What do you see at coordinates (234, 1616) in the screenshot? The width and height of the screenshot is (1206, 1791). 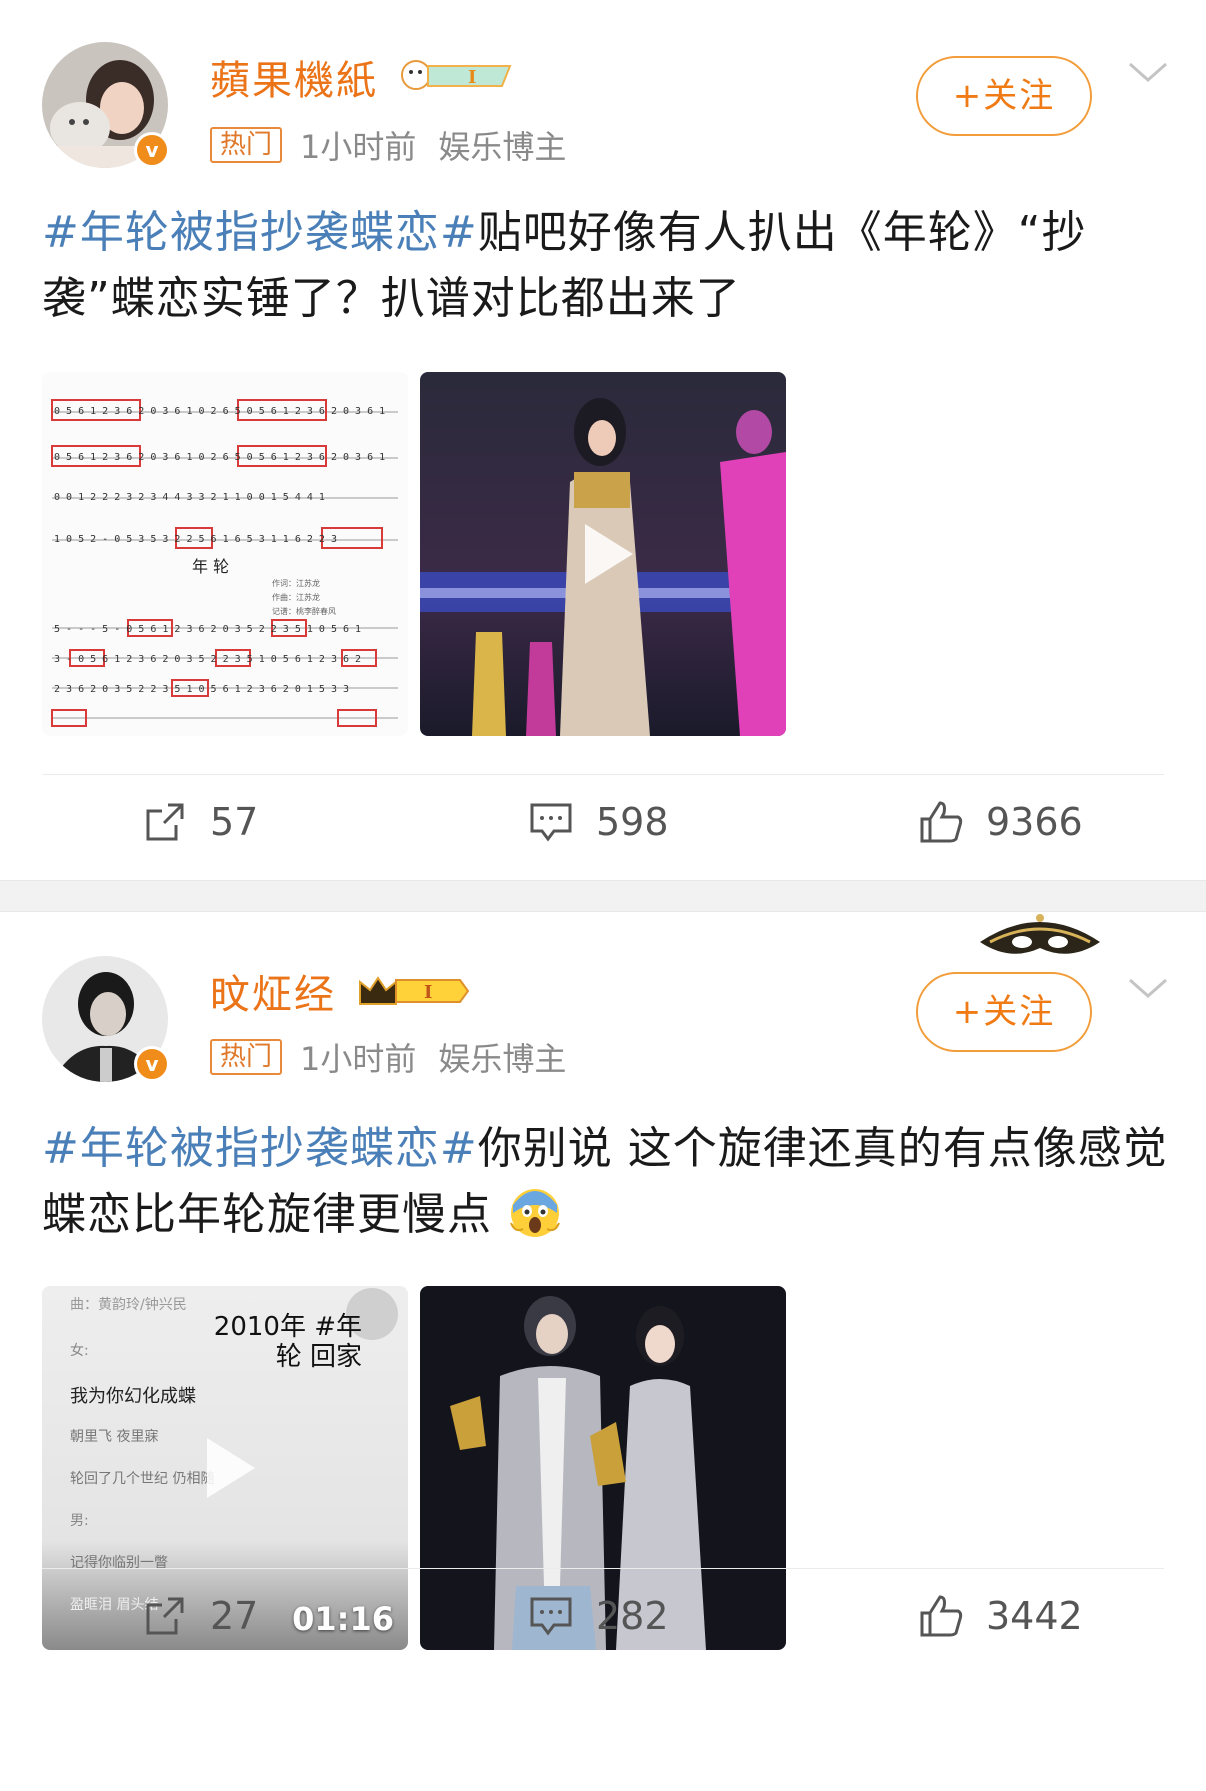 I see `repost-count: 27` at bounding box center [234, 1616].